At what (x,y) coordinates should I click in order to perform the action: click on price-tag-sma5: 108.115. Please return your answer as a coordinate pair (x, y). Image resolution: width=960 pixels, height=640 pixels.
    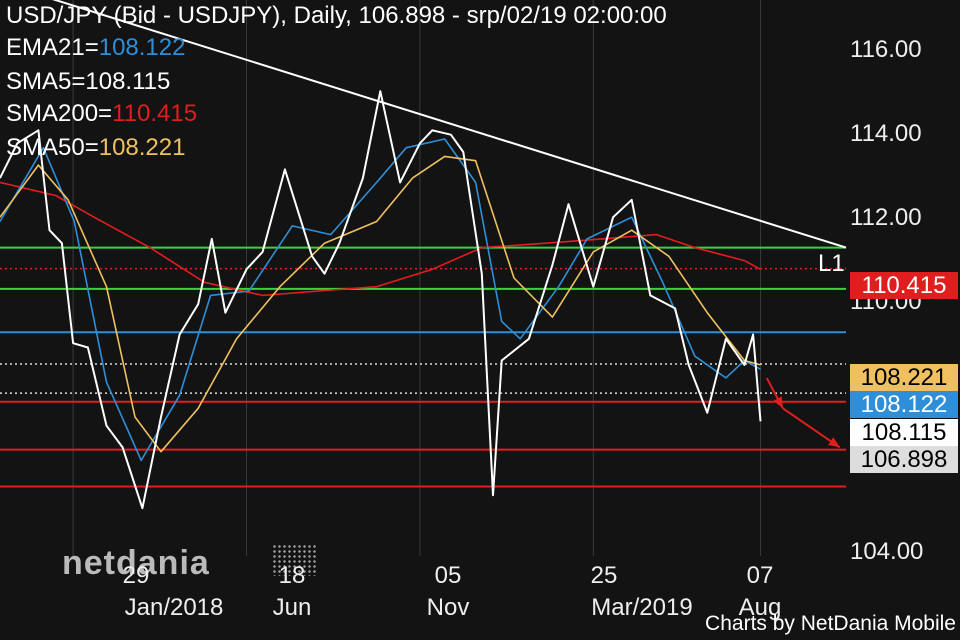
    Looking at the image, I should click on (904, 432).